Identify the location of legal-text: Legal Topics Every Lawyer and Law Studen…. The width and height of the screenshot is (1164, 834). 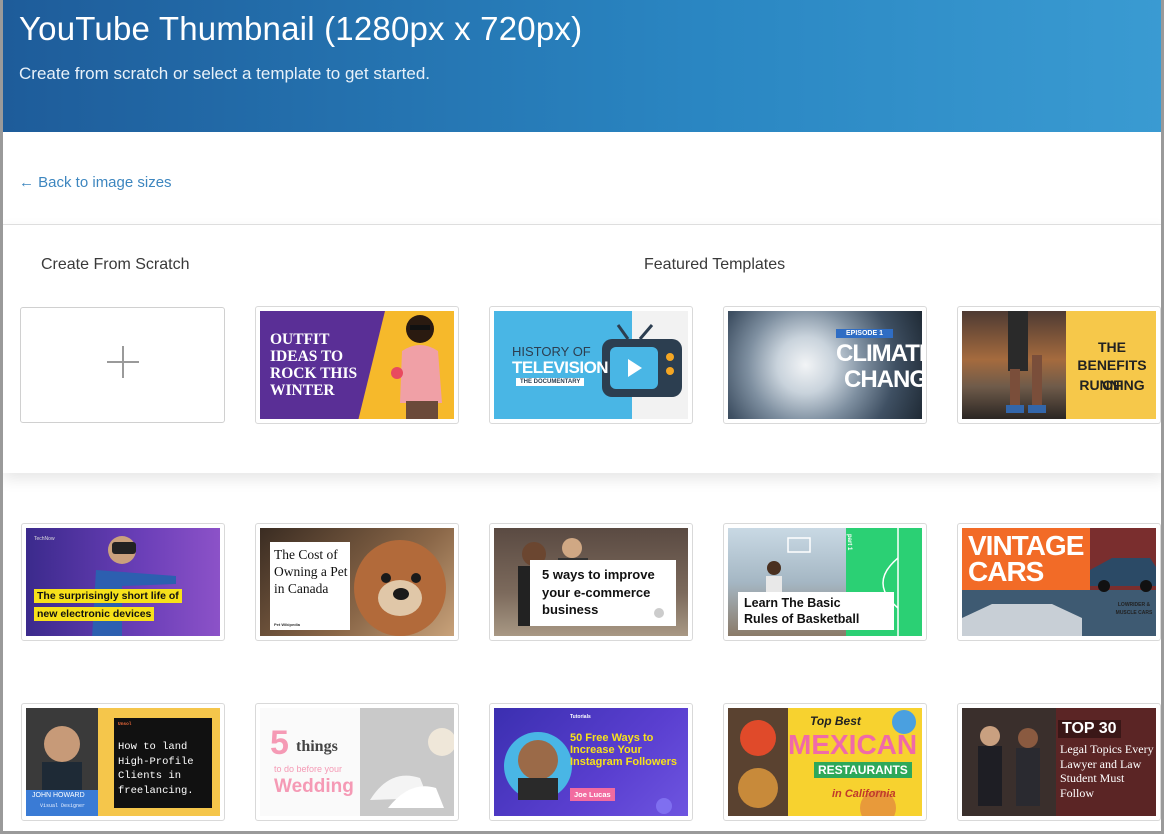
(1107, 771).